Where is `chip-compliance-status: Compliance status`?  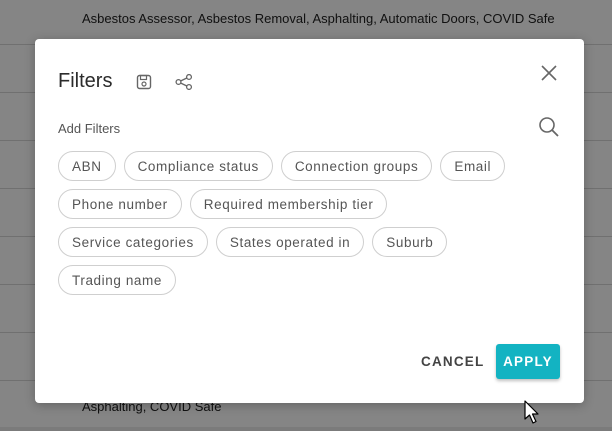 chip-compliance-status: Compliance status is located at coordinates (198, 166).